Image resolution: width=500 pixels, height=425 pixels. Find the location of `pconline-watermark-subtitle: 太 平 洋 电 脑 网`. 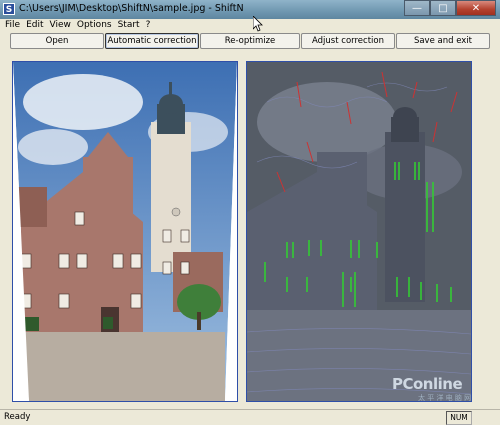

pconline-watermark-subtitle: 太 平 洋 电 脑 网 is located at coordinates (445, 398).